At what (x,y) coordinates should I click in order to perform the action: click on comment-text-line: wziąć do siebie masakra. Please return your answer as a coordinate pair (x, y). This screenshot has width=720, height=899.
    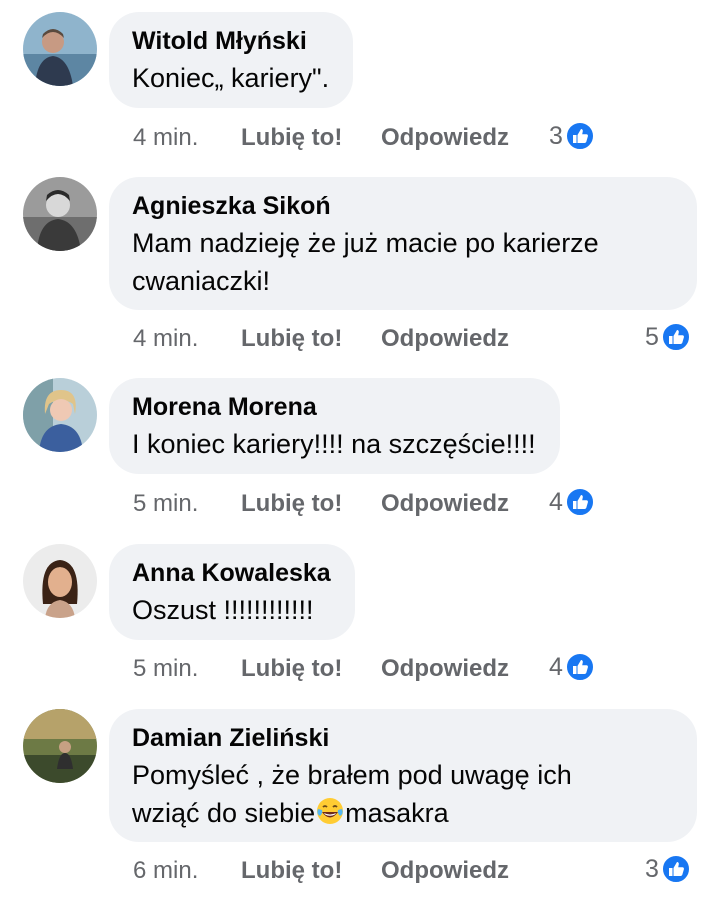
    Looking at the image, I should click on (402, 813).